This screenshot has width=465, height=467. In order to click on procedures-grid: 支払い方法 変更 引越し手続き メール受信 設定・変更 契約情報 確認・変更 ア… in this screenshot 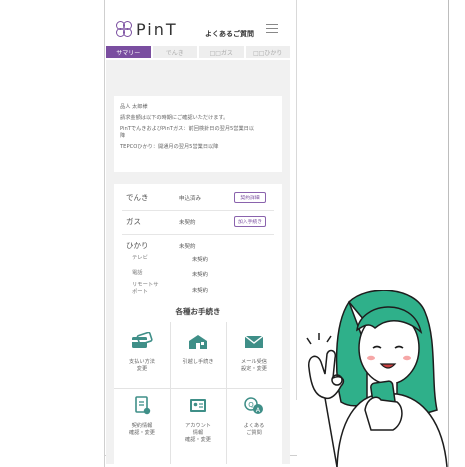, I will do `click(198, 393)`.